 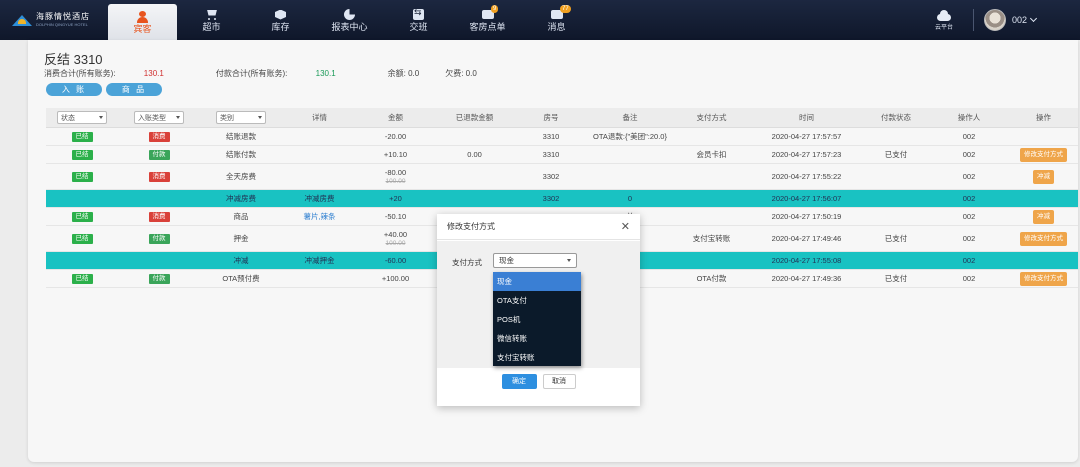 I want to click on payment-method-dropdown: 现金 OTA支付 POS机 微信转账 支付宝转账, so click(x=537, y=319).